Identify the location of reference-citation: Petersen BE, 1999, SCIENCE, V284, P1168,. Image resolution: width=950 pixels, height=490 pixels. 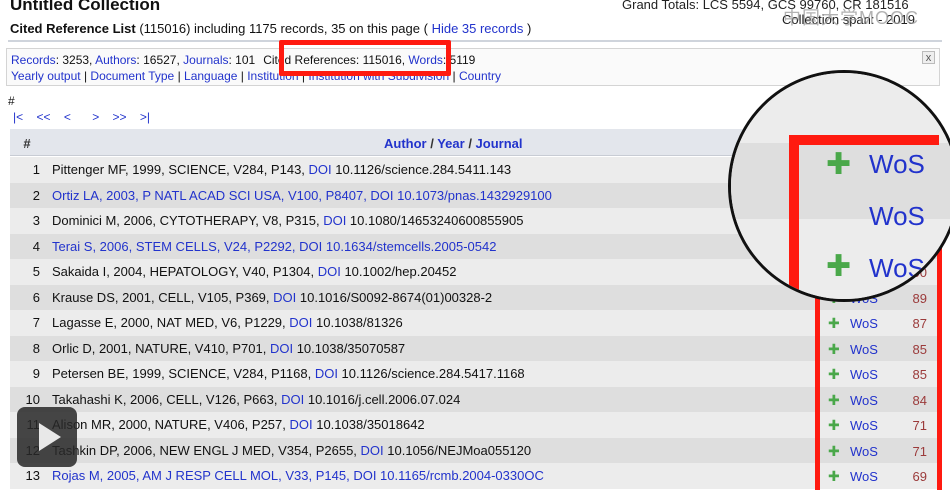
(183, 373).